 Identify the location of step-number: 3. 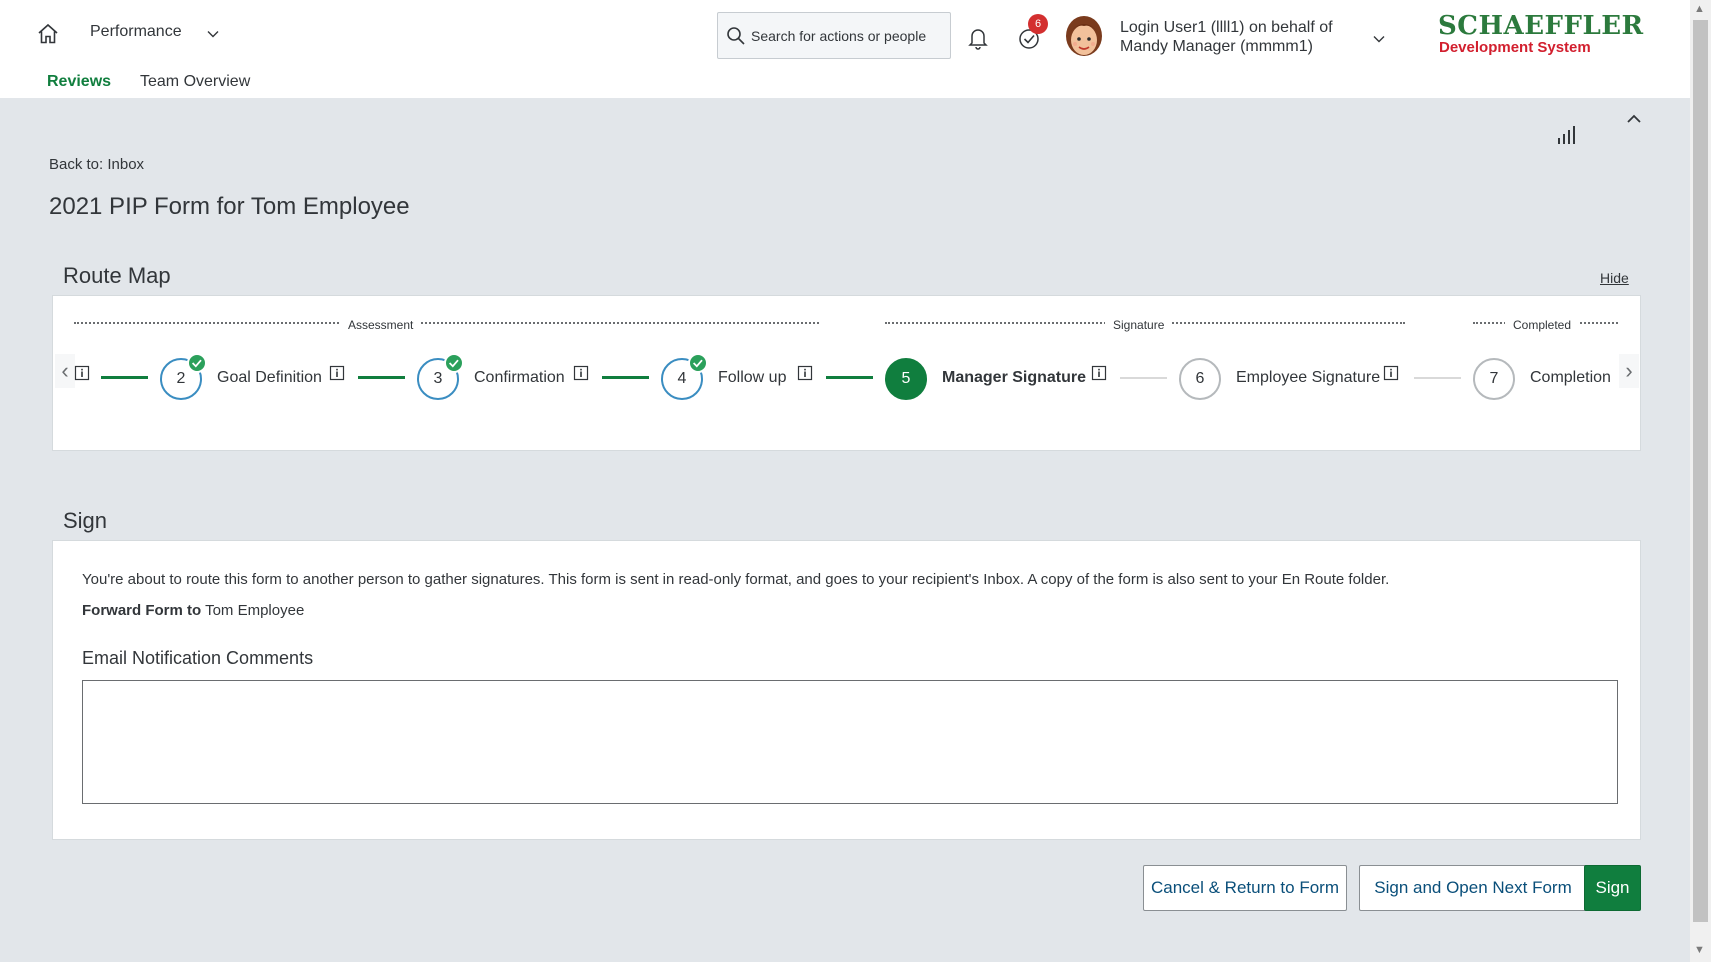
(438, 378).